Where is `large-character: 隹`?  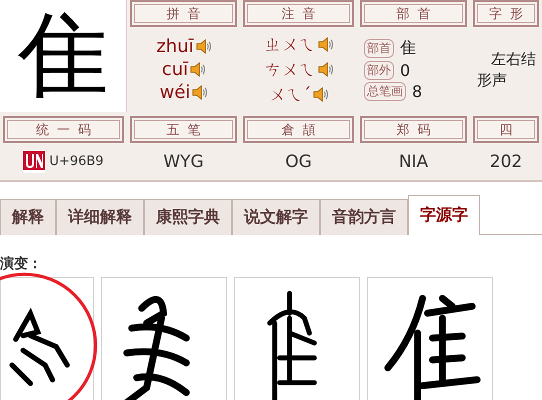 large-character: 隹 is located at coordinates (63, 56).